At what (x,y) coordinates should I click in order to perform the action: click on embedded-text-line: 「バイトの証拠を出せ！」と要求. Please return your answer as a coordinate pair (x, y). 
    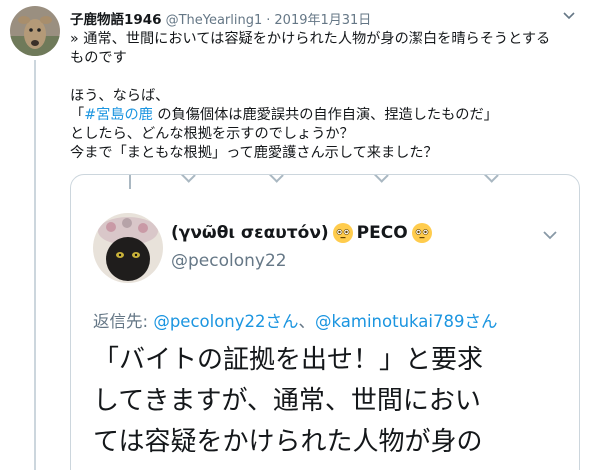
    Looking at the image, I should click on (288, 360).